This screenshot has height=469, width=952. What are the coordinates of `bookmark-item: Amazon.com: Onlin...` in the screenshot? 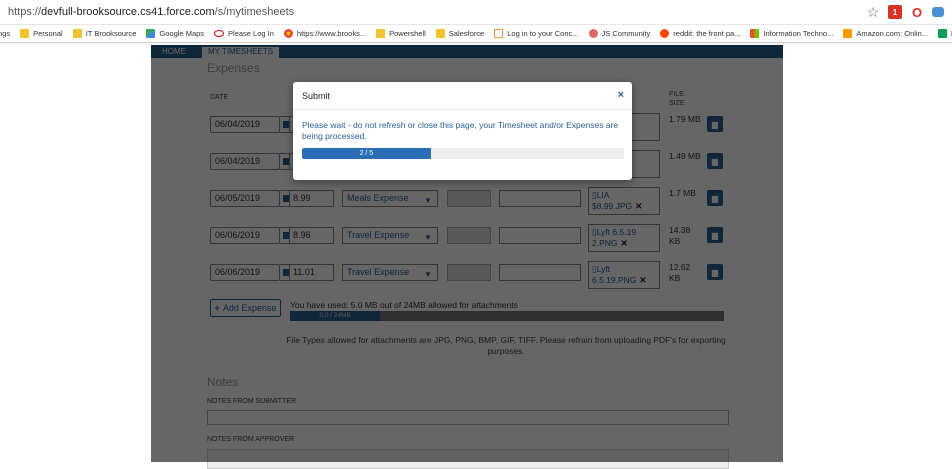 It's located at (885, 33).